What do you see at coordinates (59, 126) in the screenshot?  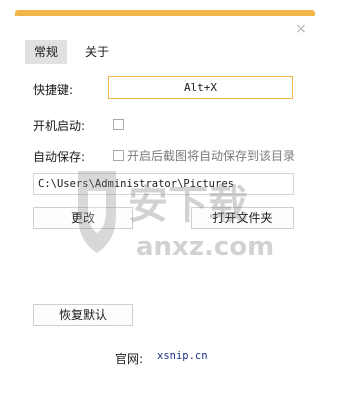 I see `autostart-label: 开机启动:` at bounding box center [59, 126].